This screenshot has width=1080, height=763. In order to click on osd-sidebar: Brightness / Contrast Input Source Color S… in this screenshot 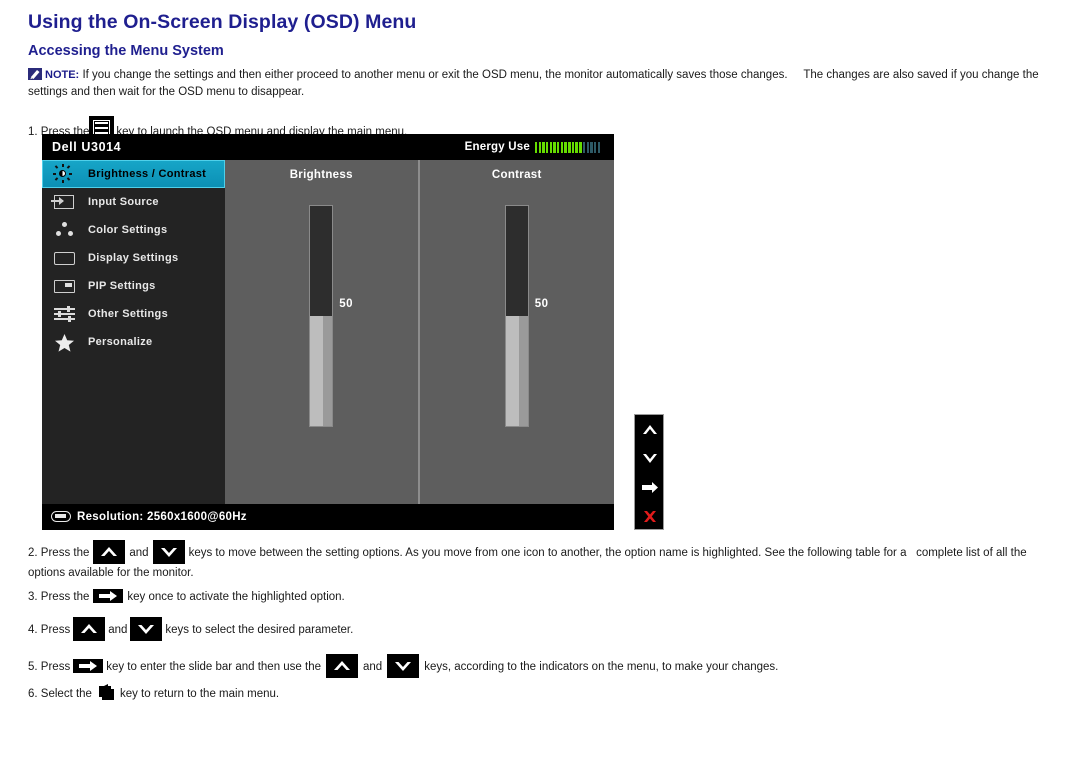, I will do `click(133, 332)`.